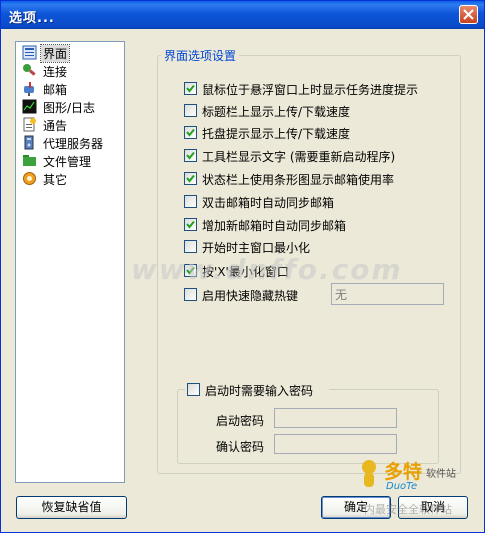 The image size is (485, 533). What do you see at coordinates (441, 474) in the screenshot?
I see `logo-subtext: 软件站` at bounding box center [441, 474].